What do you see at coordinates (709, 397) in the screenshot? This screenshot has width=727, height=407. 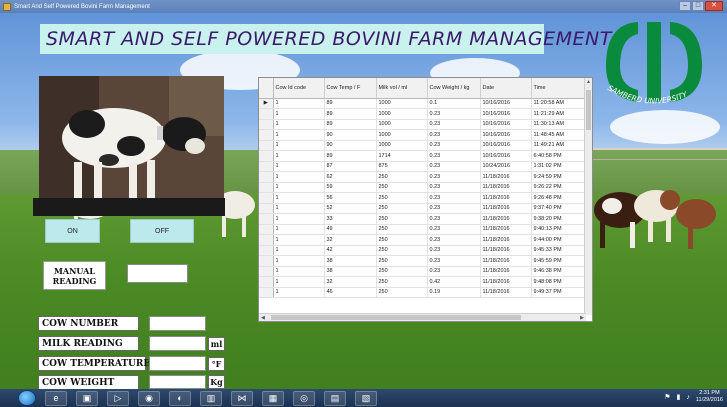 I see `clock: 2:31 PM 11/29/2016` at bounding box center [709, 397].